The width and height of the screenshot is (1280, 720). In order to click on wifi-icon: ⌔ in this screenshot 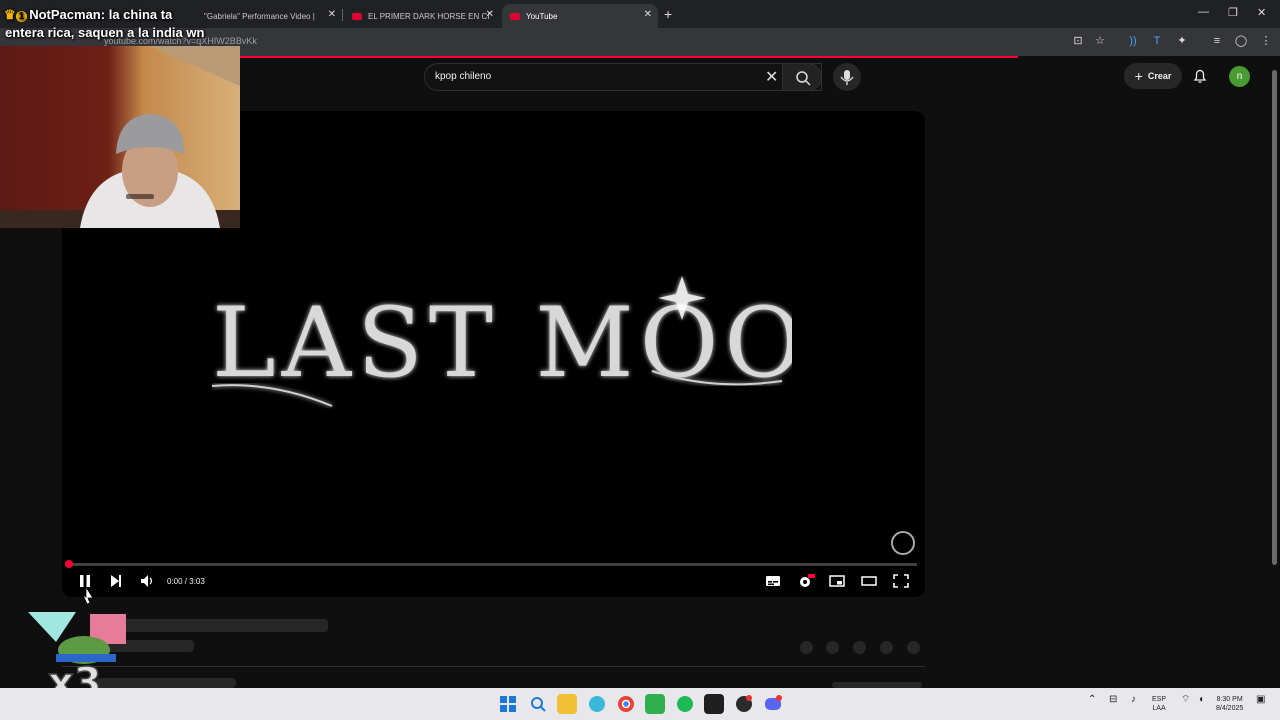, I will do `click(1185, 700)`.